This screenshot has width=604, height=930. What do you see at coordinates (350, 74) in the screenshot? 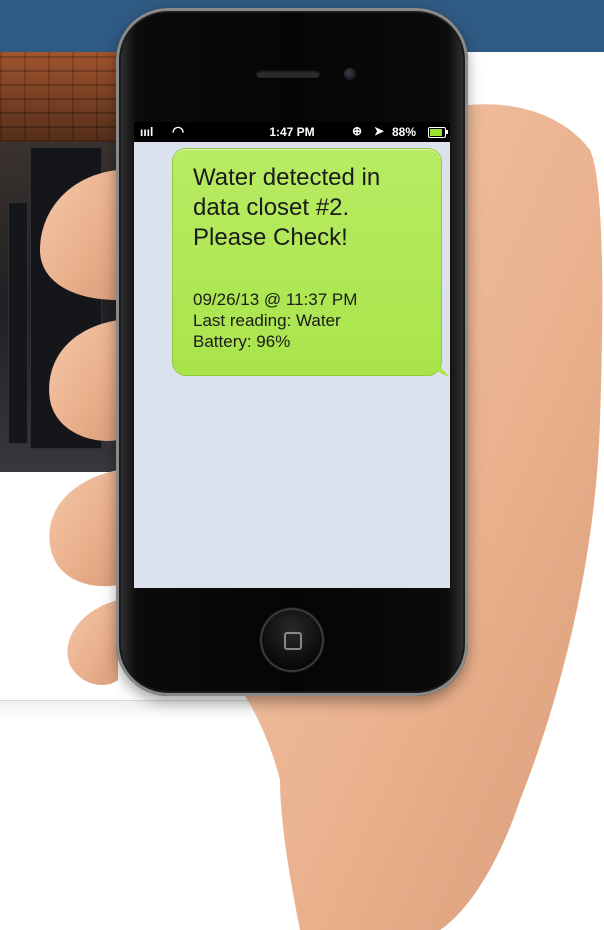
I see `front-camera` at bounding box center [350, 74].